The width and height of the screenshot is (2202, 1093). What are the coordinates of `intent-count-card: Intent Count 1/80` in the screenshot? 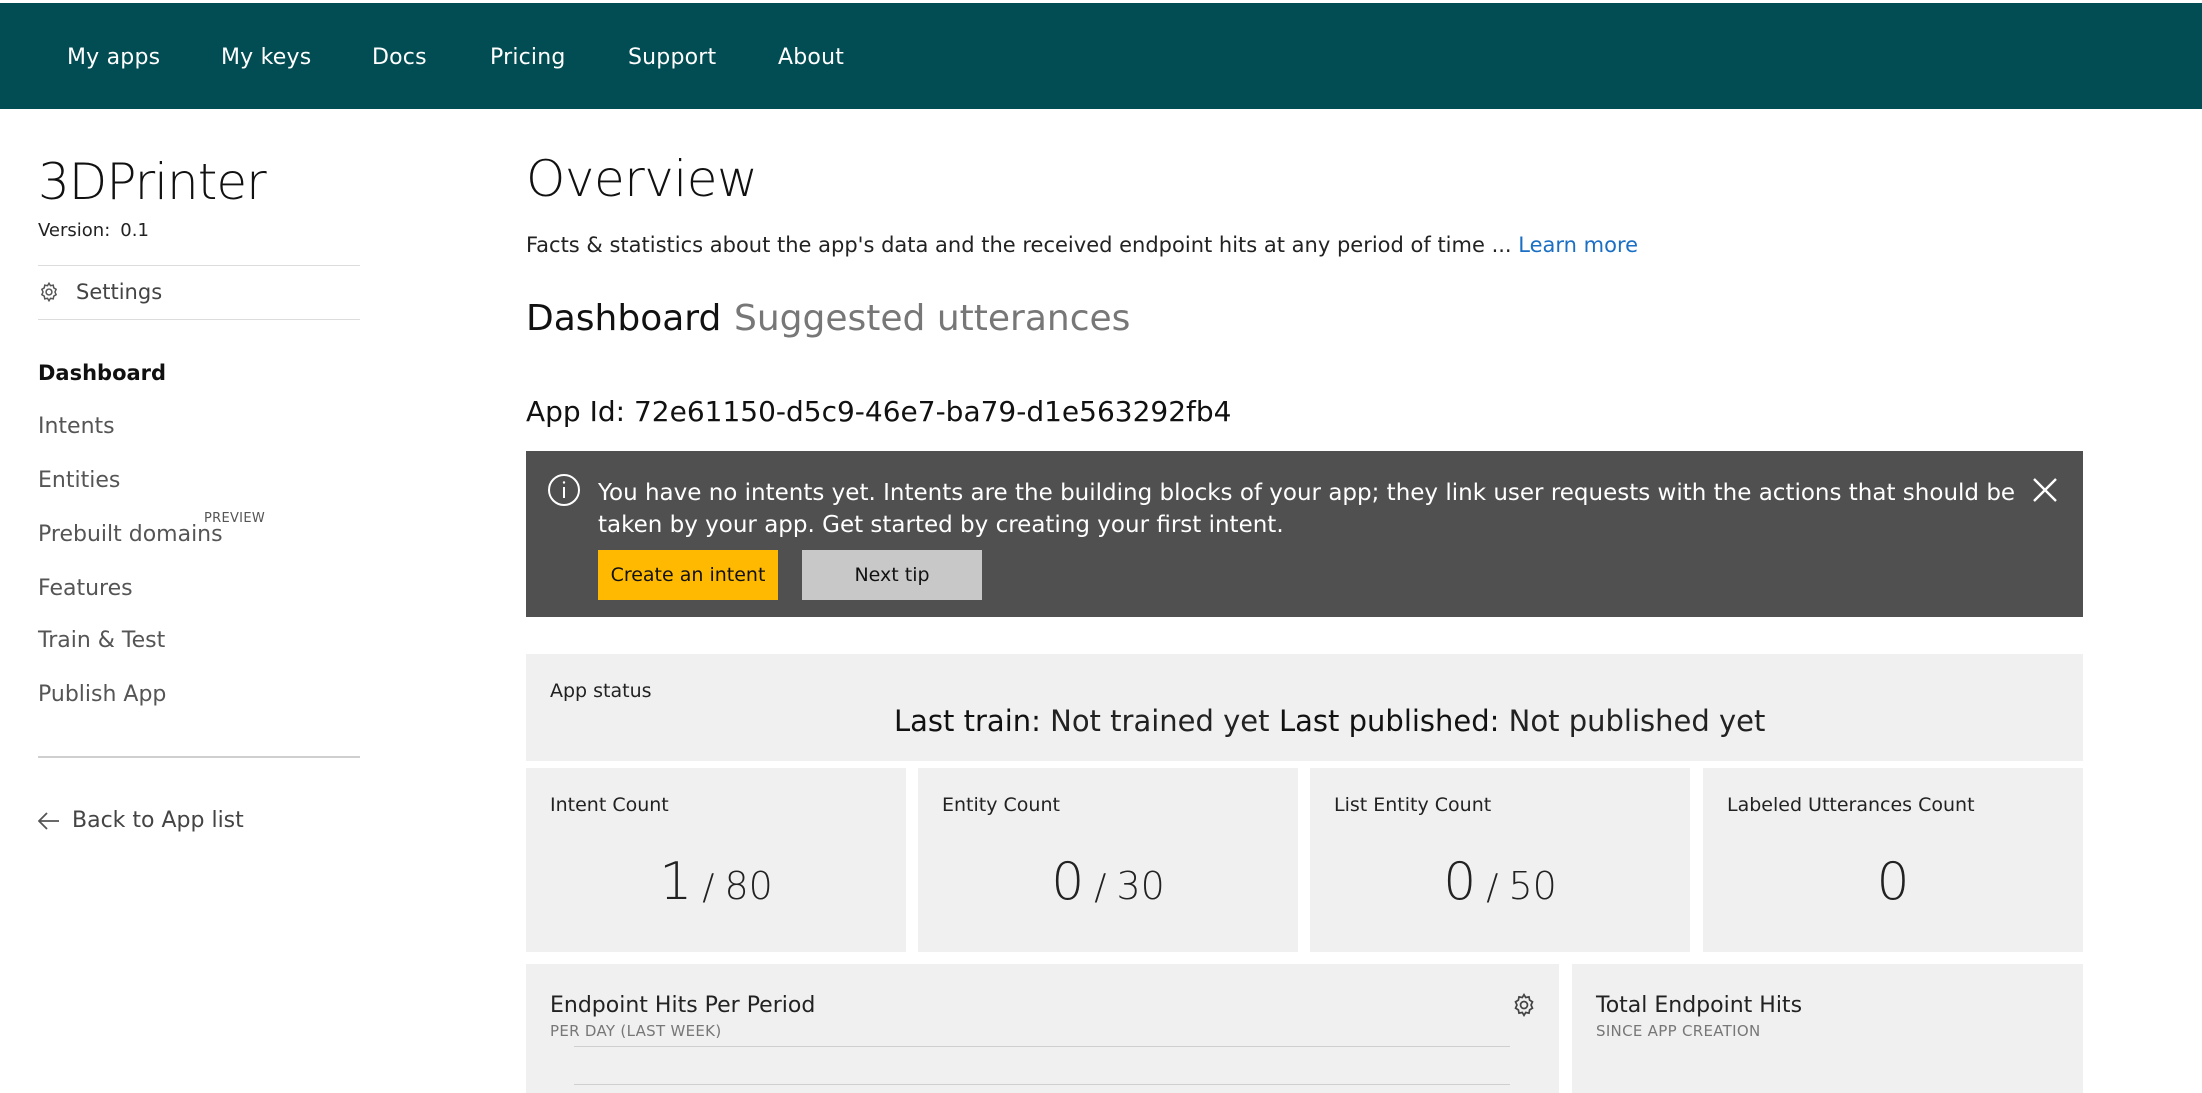 It's located at (716, 860).